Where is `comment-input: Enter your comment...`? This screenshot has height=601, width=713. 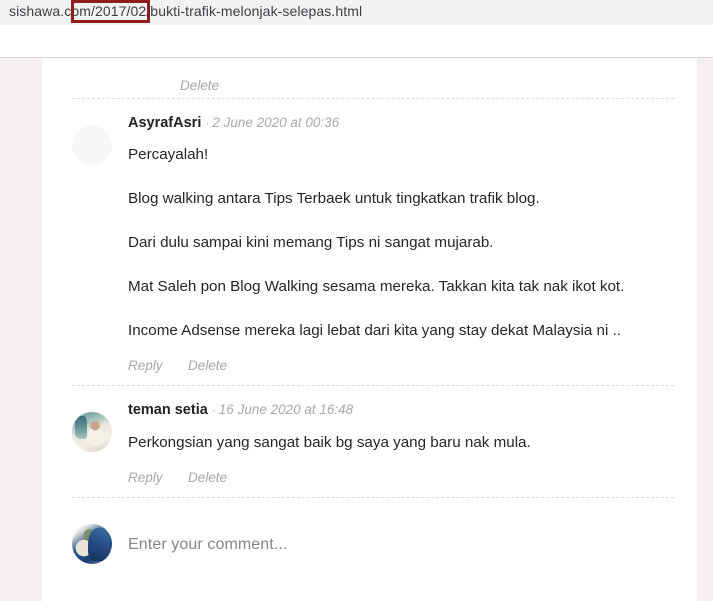
comment-input: Enter your comment... is located at coordinates (401, 534).